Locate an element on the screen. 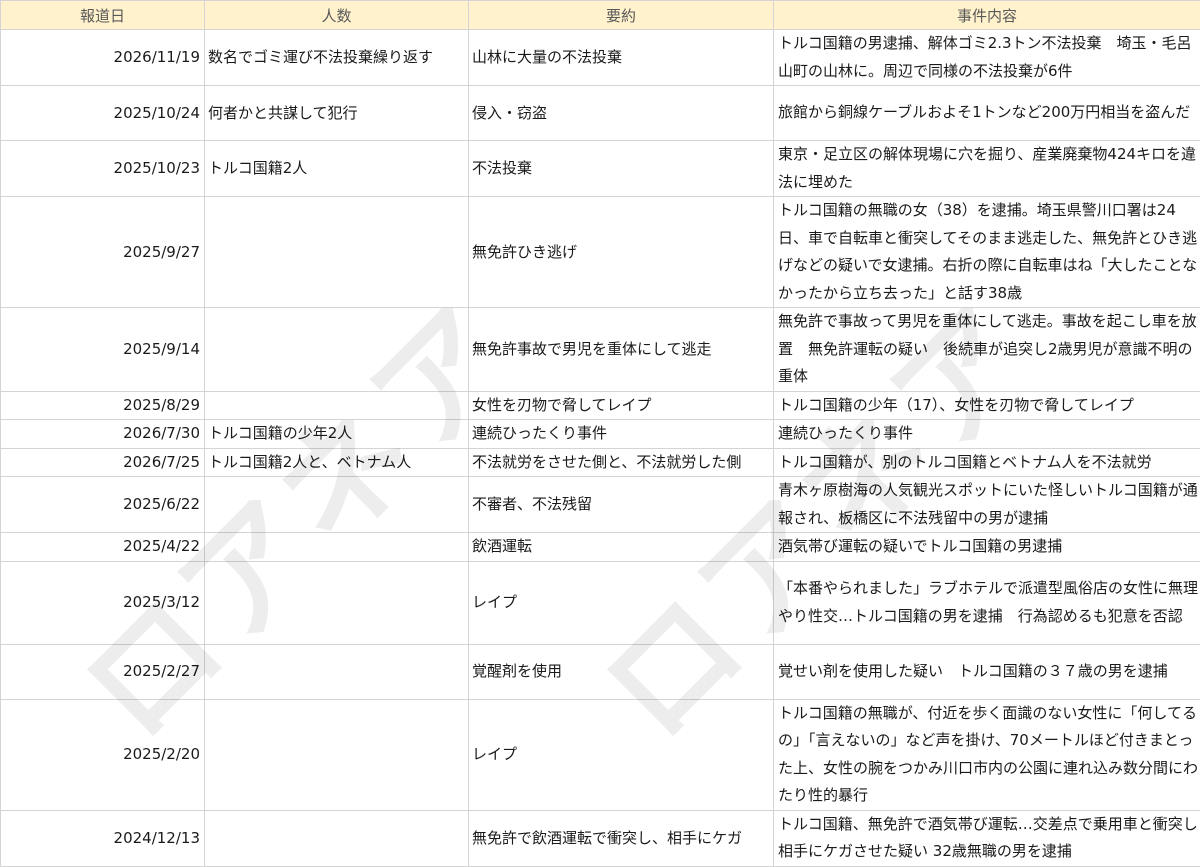 The width and height of the screenshot is (1200, 867). date-cell: 2025/9/14 is located at coordinates (103, 350).